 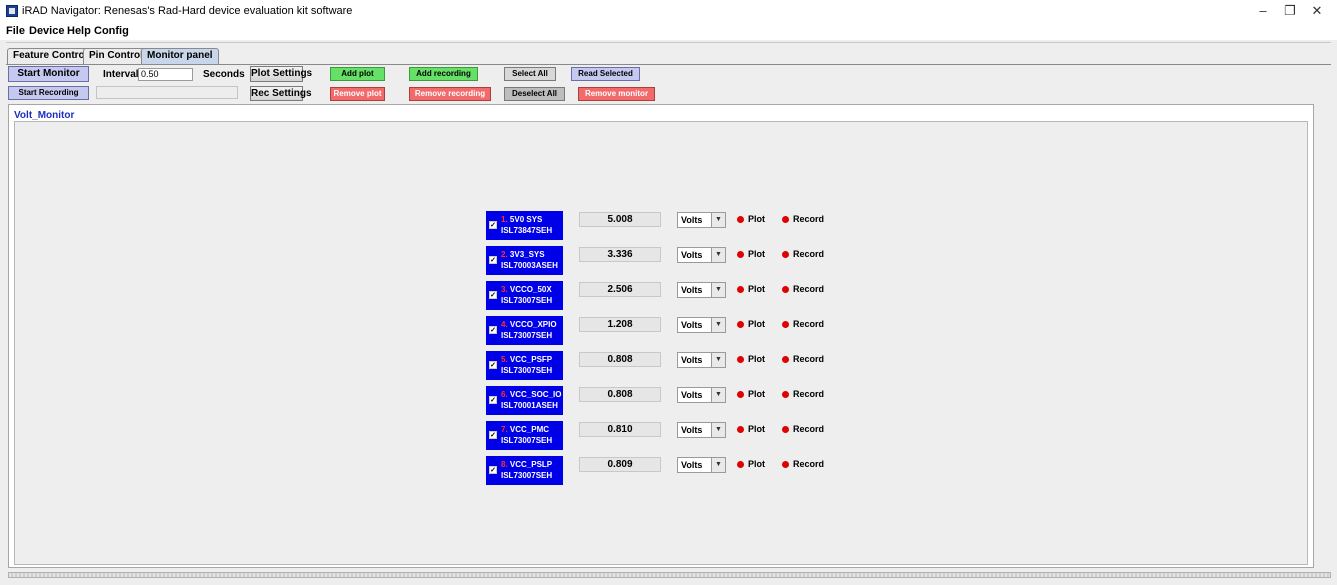 I want to click on status-strip, so click(x=669, y=575).